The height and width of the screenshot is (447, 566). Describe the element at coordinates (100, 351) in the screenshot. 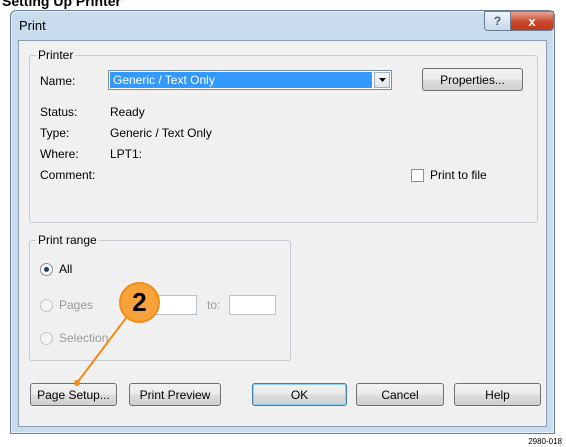

I see `callout-leader-line` at that location.